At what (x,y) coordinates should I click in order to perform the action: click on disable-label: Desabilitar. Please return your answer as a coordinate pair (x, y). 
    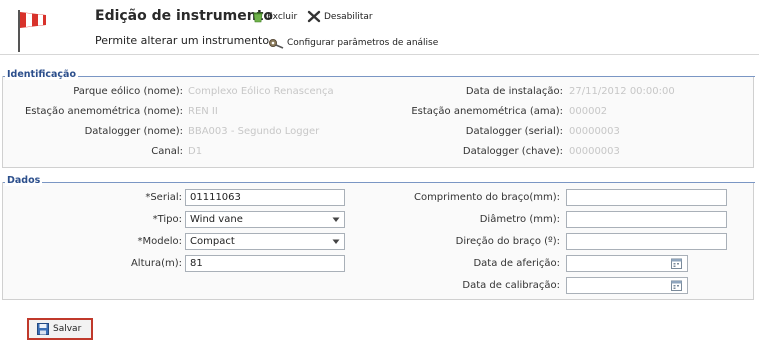
    Looking at the image, I should click on (348, 16).